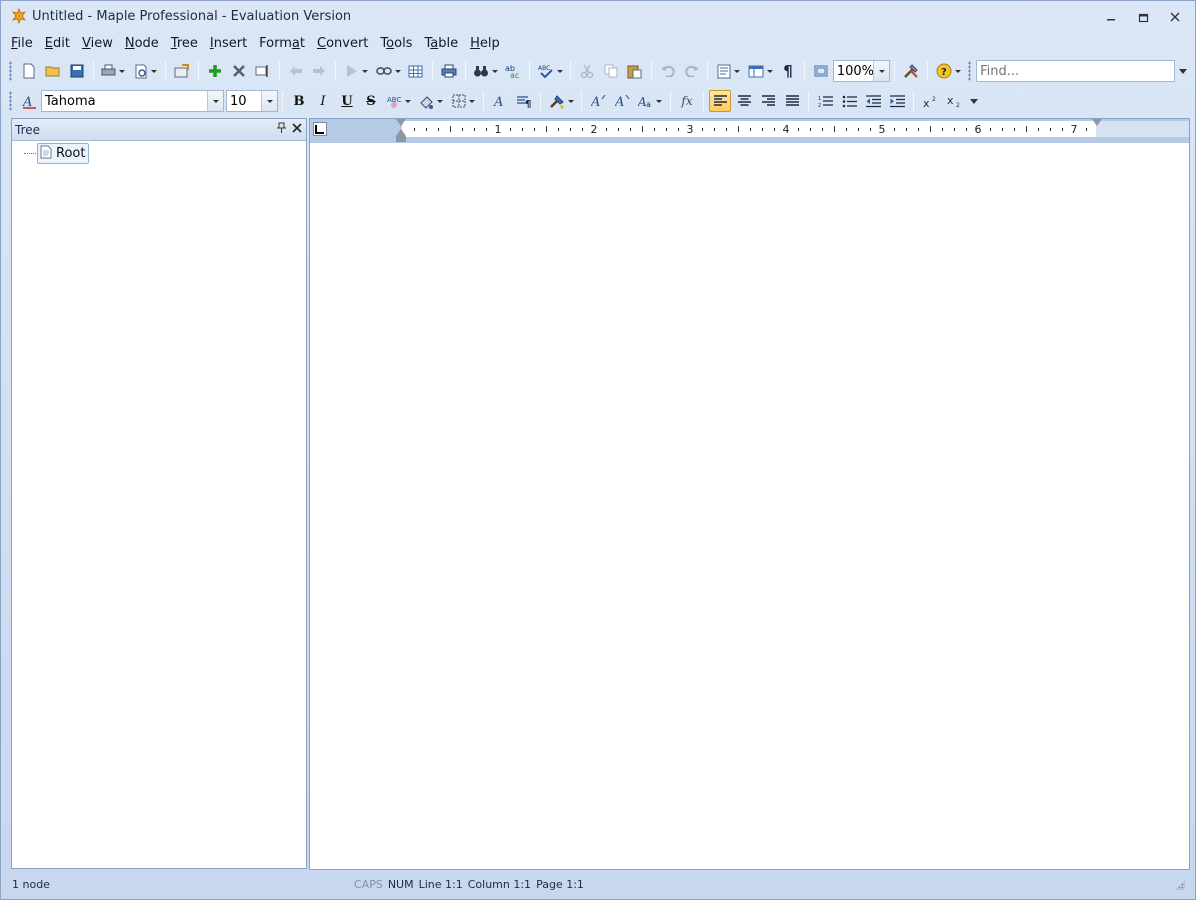 The width and height of the screenshot is (1196, 900). What do you see at coordinates (252, 101) in the screenshot?
I see `font-size-select: 10` at bounding box center [252, 101].